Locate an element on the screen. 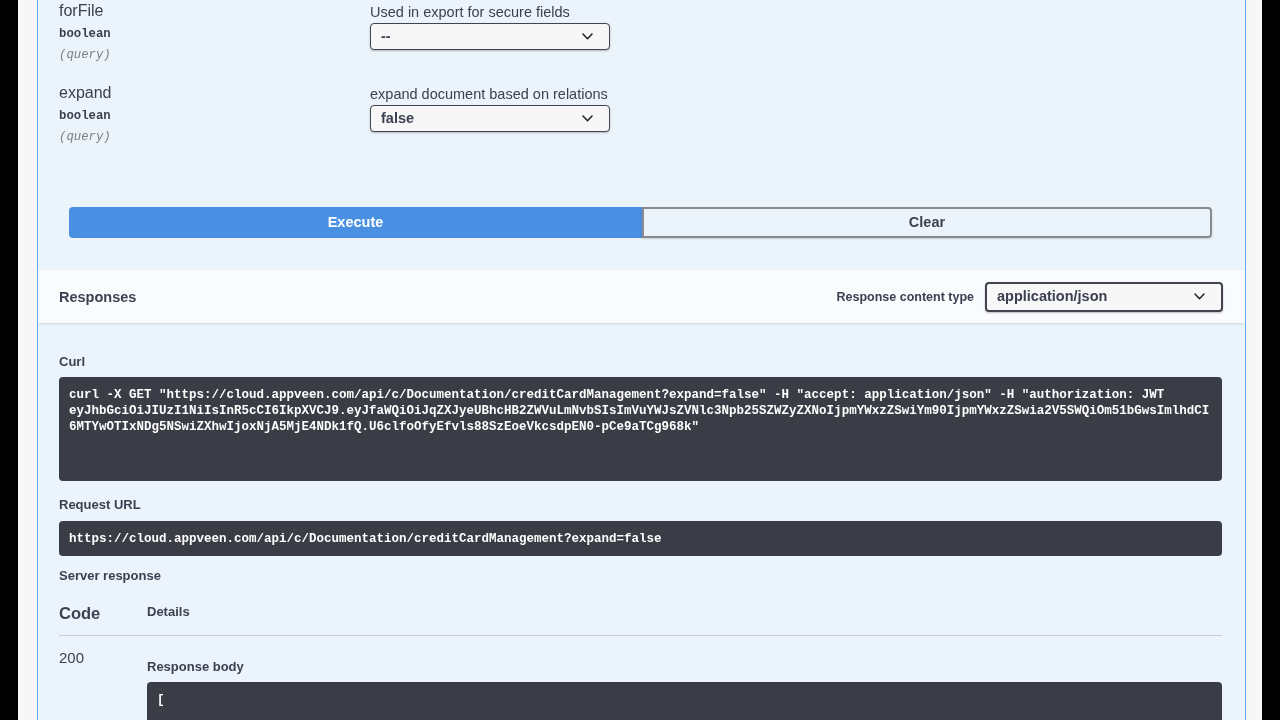 The width and height of the screenshot is (1280, 720). column-header: Code is located at coordinates (80, 613).